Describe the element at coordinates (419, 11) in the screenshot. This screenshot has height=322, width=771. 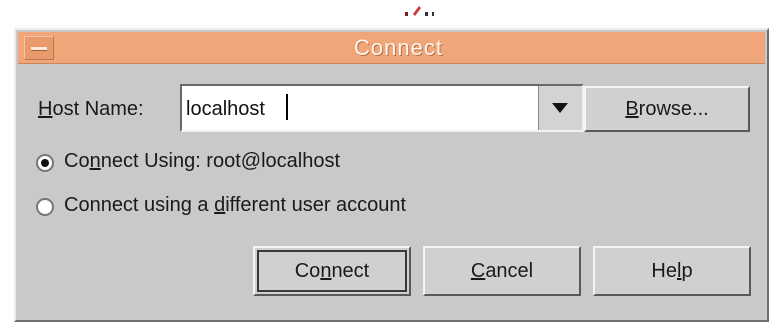
I see `background-artifact` at that location.